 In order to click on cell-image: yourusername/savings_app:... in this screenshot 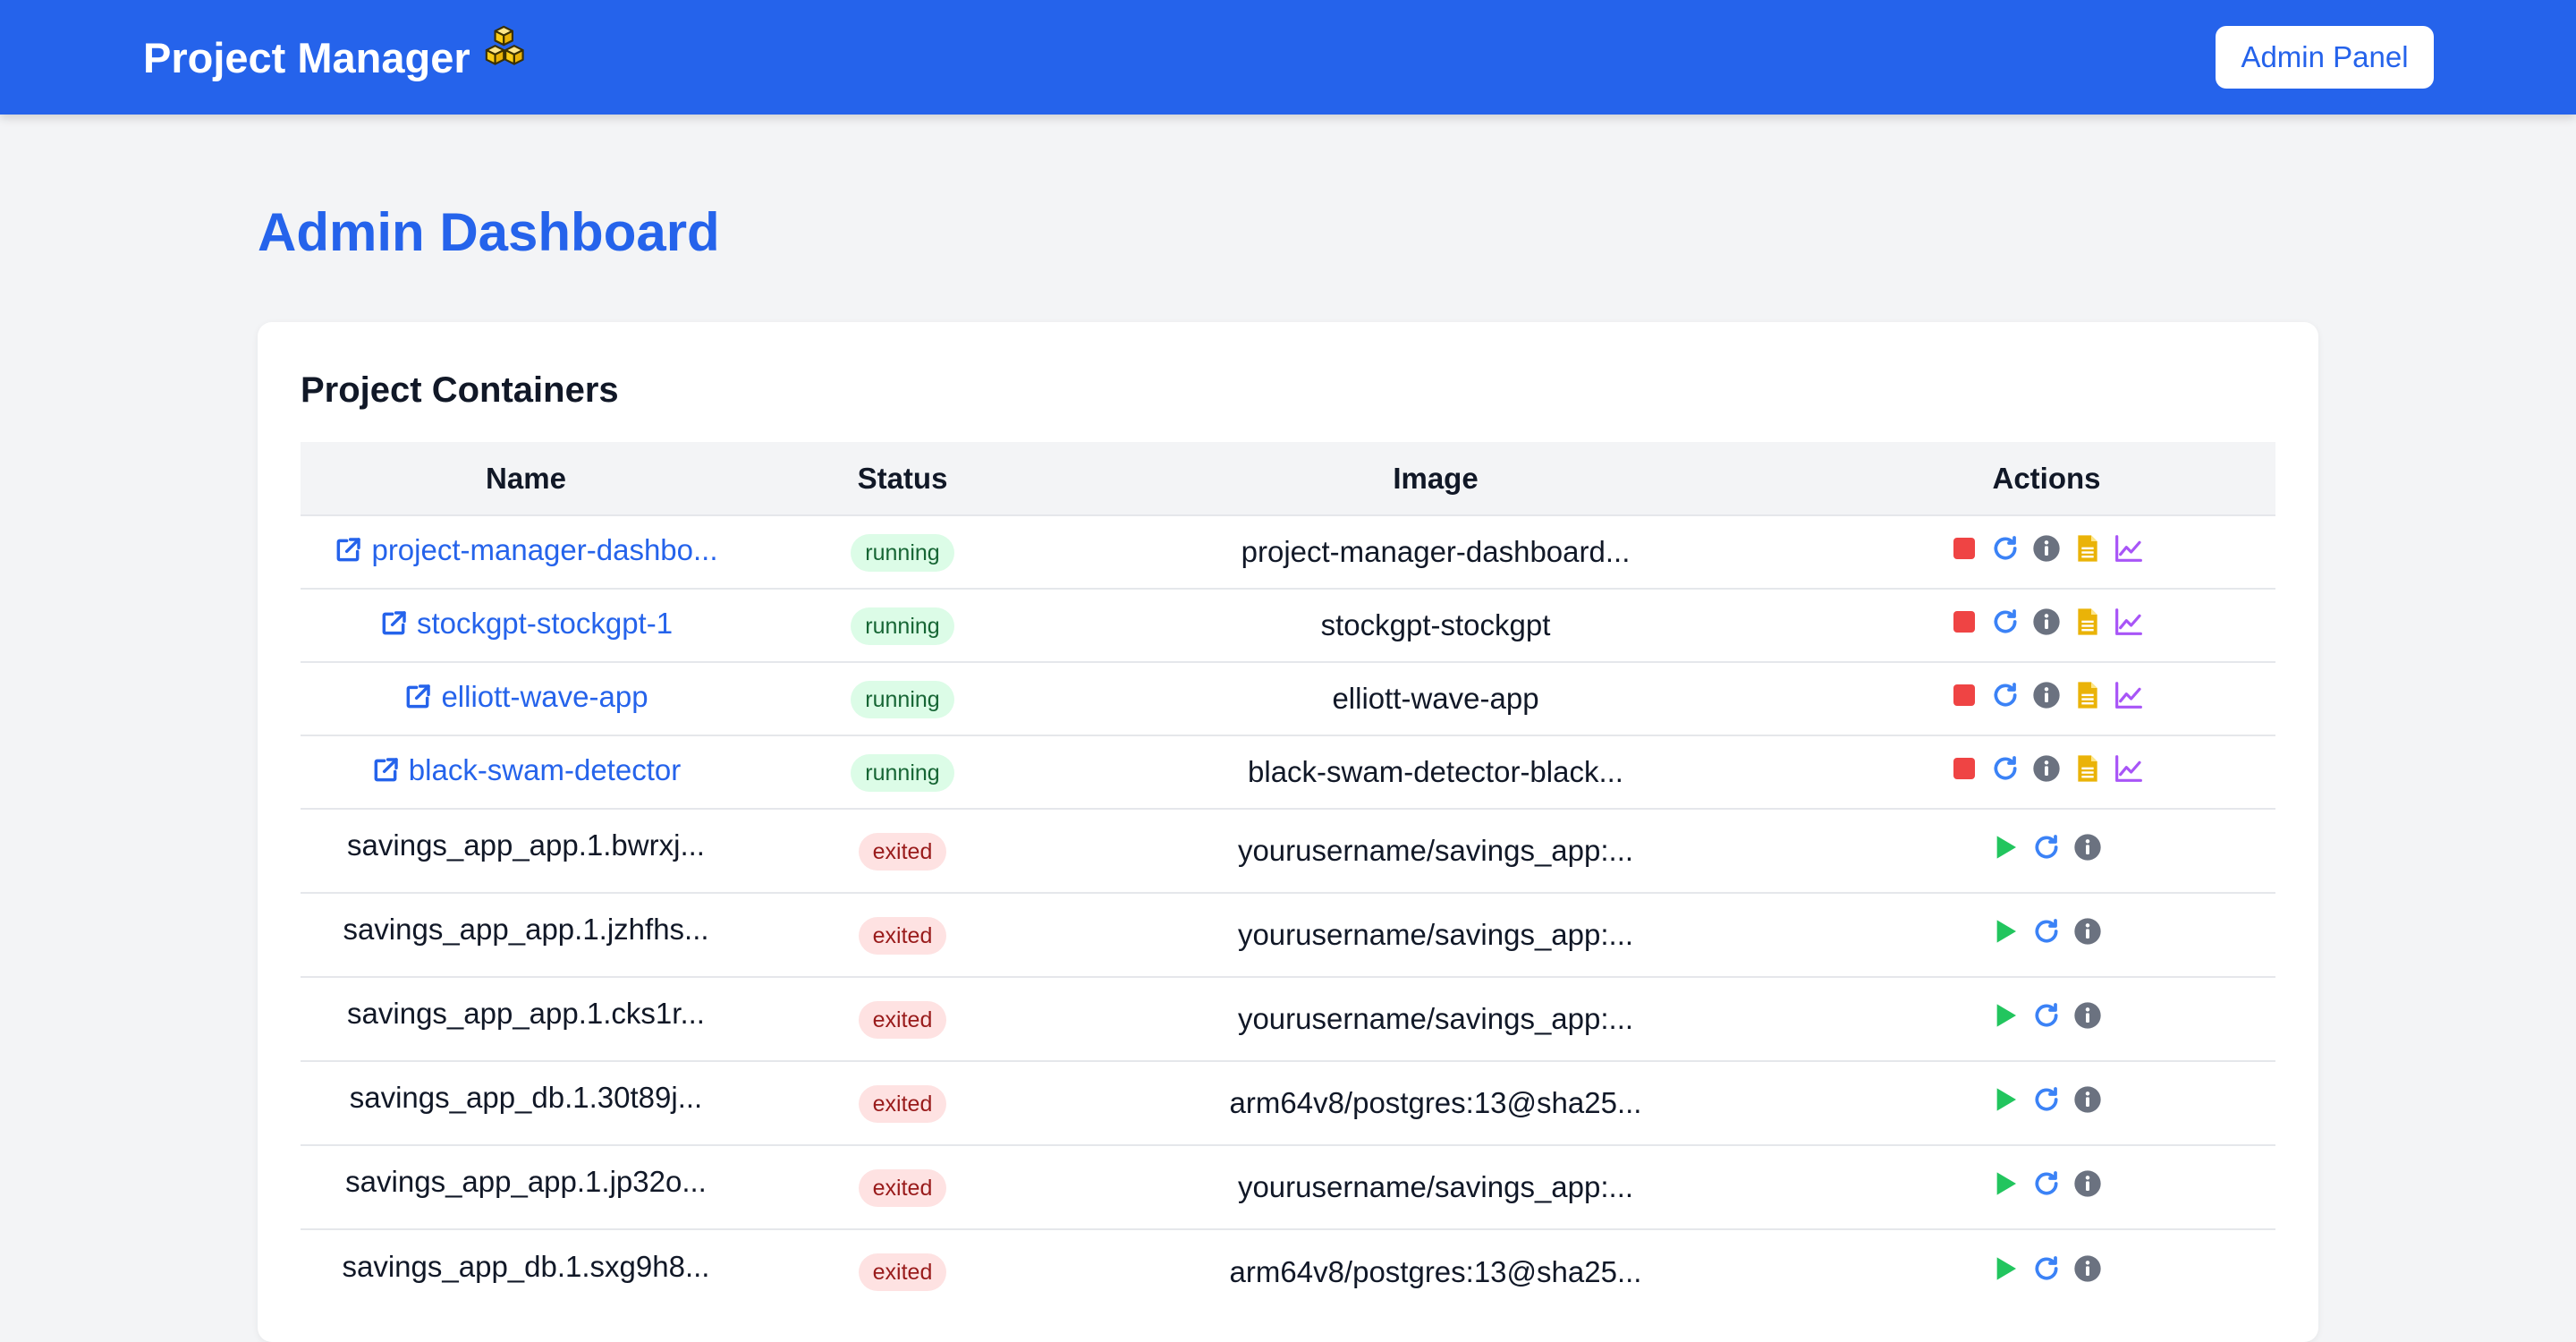, I will do `click(1436, 1187)`.